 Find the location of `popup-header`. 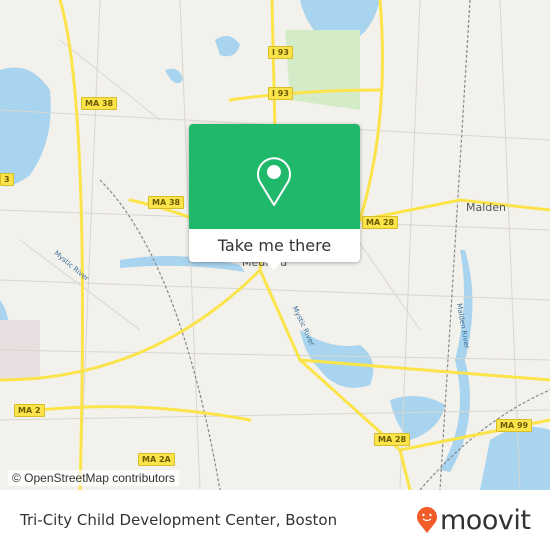

popup-header is located at coordinates (274, 176).